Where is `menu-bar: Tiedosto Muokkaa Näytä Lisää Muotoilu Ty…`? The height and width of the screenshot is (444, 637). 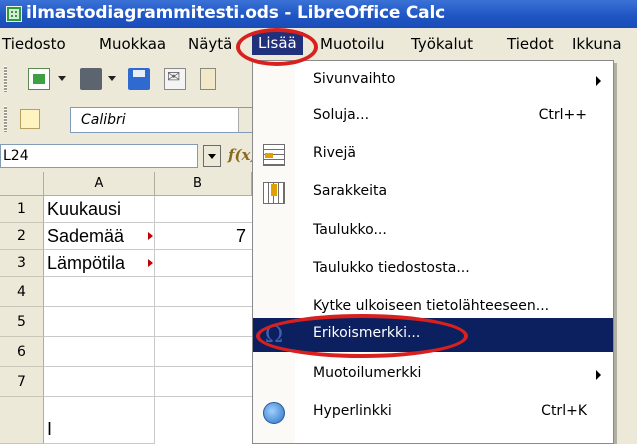
menu-bar: Tiedosto Muokkaa Näytä Lisää Muotoilu Ty… is located at coordinates (318, 44).